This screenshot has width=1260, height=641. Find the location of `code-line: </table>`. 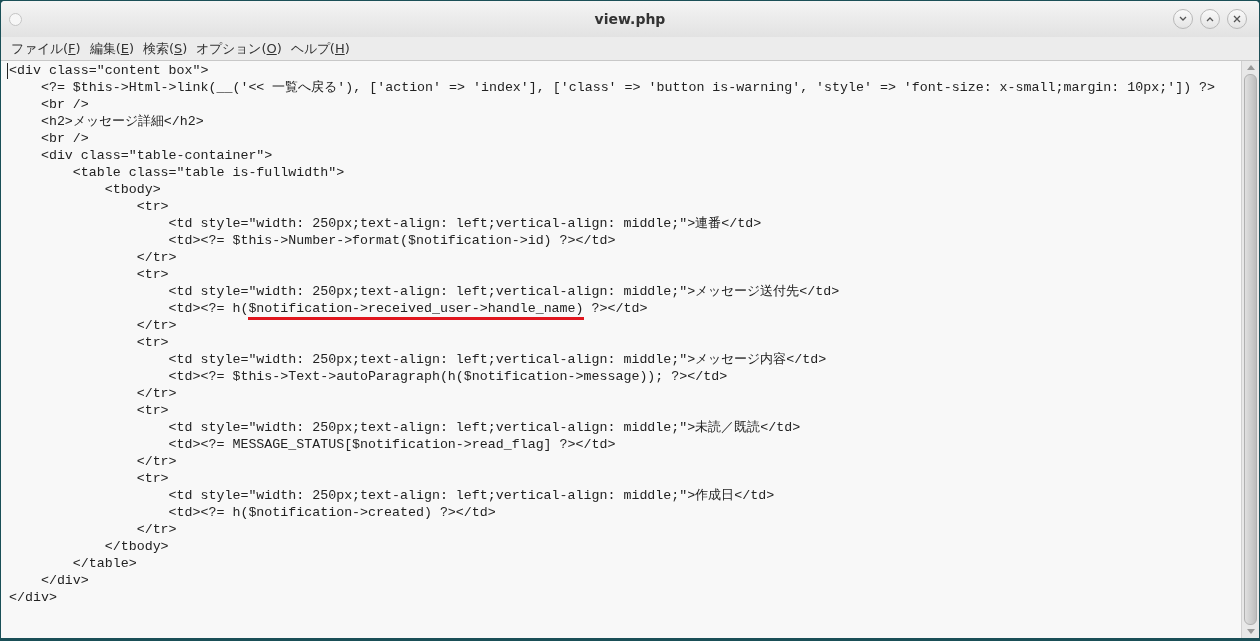

code-line: </table> is located at coordinates (104, 563).